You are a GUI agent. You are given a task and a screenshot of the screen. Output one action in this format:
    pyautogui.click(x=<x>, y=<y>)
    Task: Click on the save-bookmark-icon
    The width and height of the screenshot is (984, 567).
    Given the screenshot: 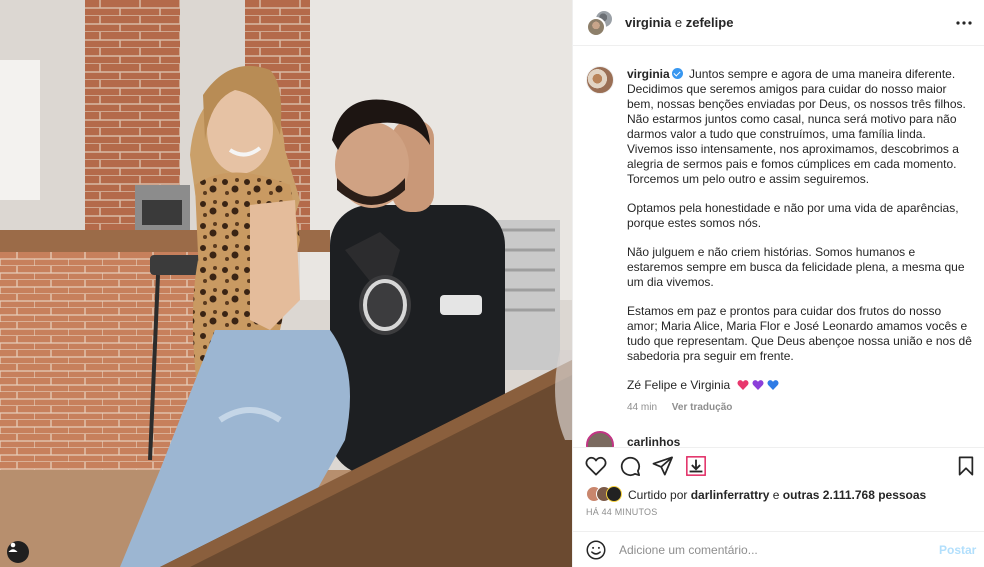 What is the action you would take?
    pyautogui.click(x=966, y=466)
    